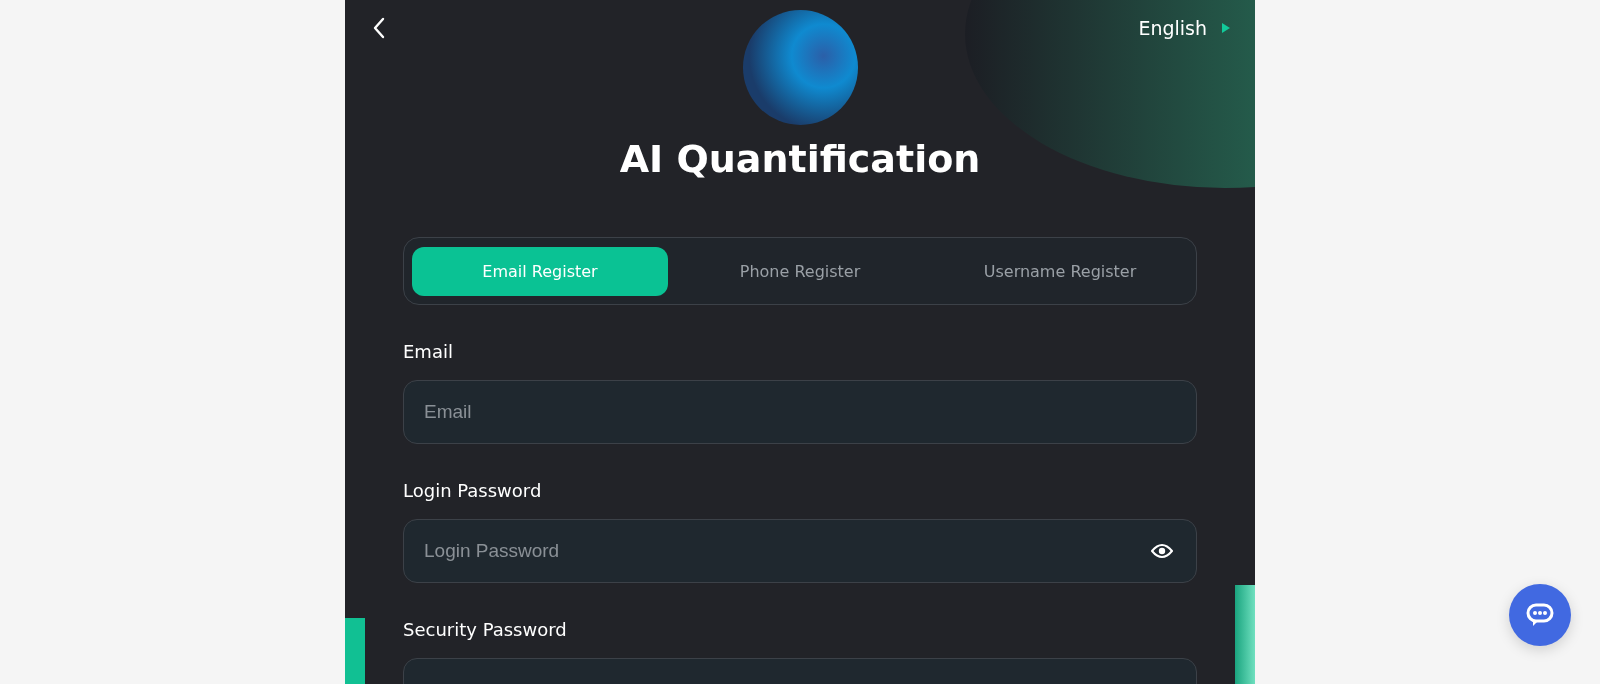 The width and height of the screenshot is (1600, 684). Describe the element at coordinates (800, 271) in the screenshot. I see `register-tab: Phone Register` at that location.